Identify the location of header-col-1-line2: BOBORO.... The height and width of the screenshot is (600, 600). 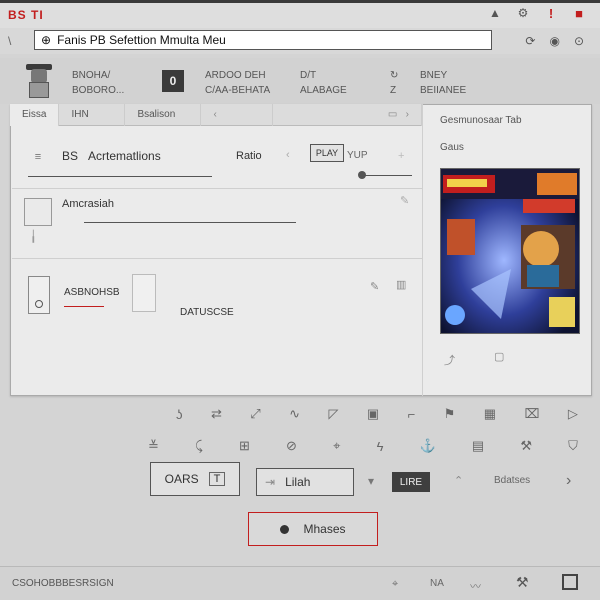
(98, 90).